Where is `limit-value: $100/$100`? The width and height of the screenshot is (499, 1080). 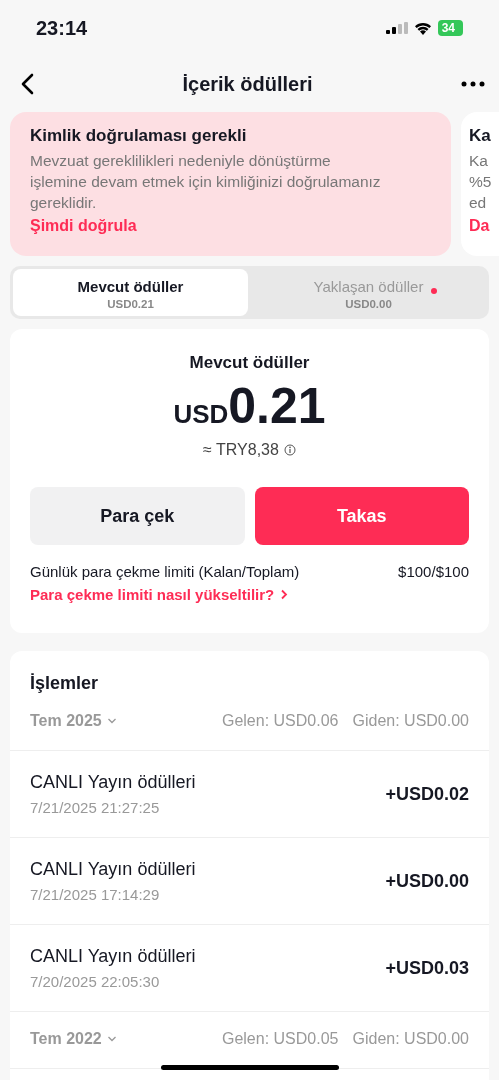
limit-value: $100/$100 is located at coordinates (433, 571).